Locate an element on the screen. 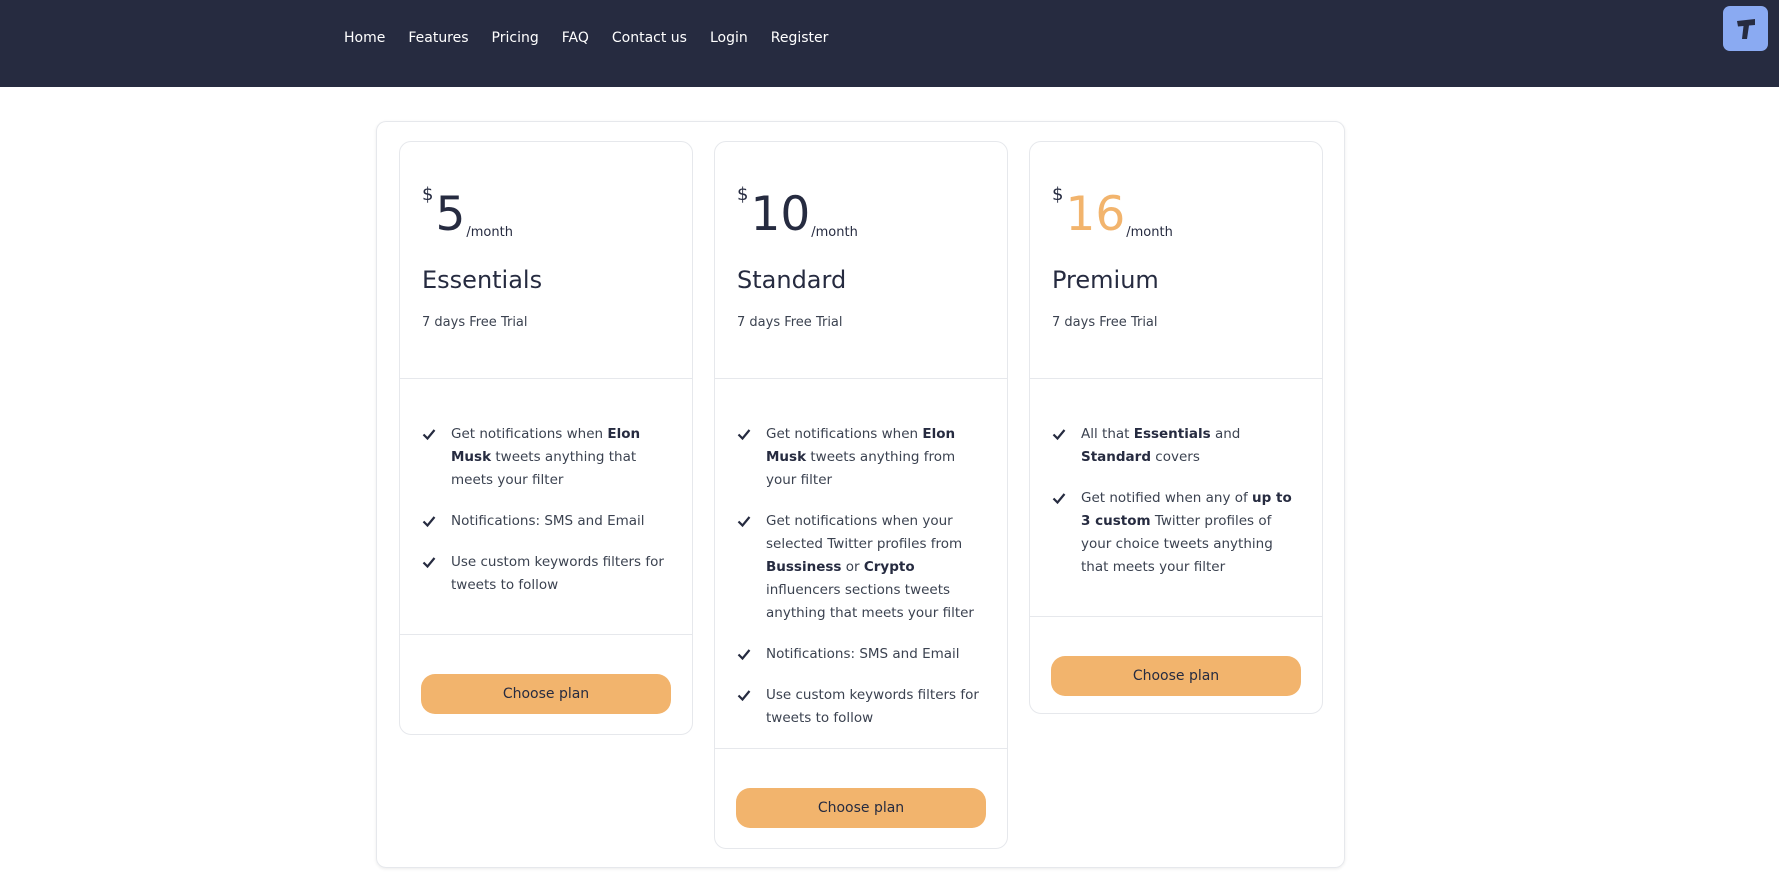  nav-faq: FAQ is located at coordinates (575, 38).